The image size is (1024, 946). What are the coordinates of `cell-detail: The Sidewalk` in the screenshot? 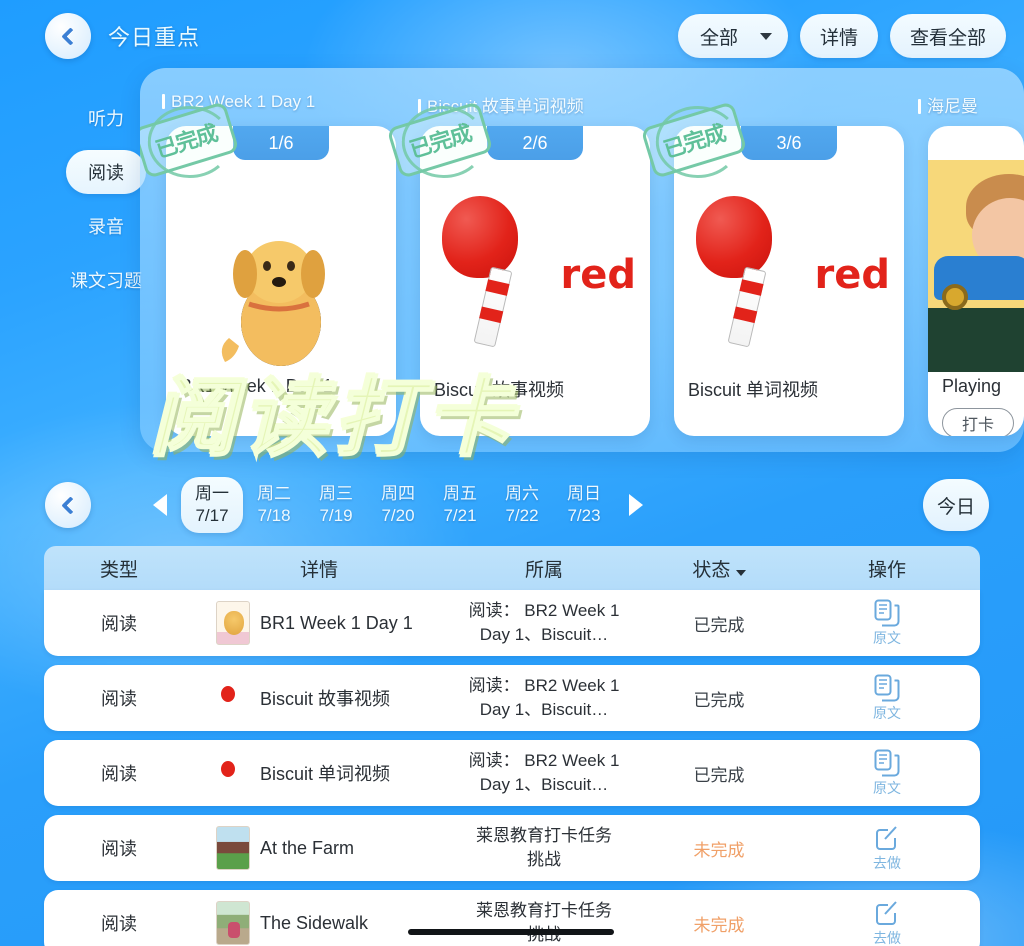 It's located at (319, 923).